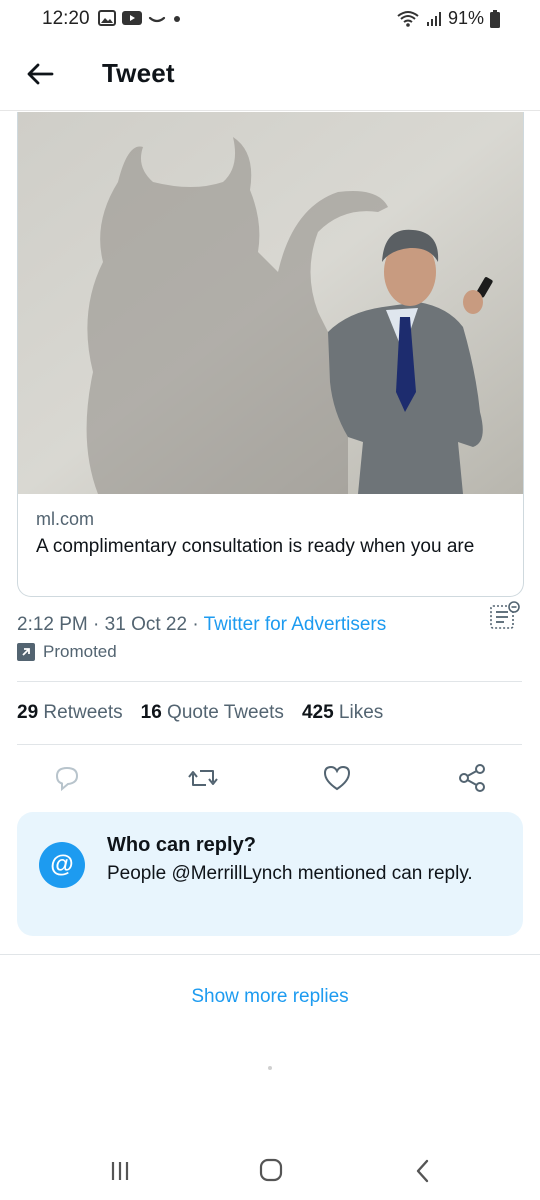 This screenshot has height=1200, width=540. What do you see at coordinates (70, 713) in the screenshot?
I see `retweets-stat: 29 Retweets` at bounding box center [70, 713].